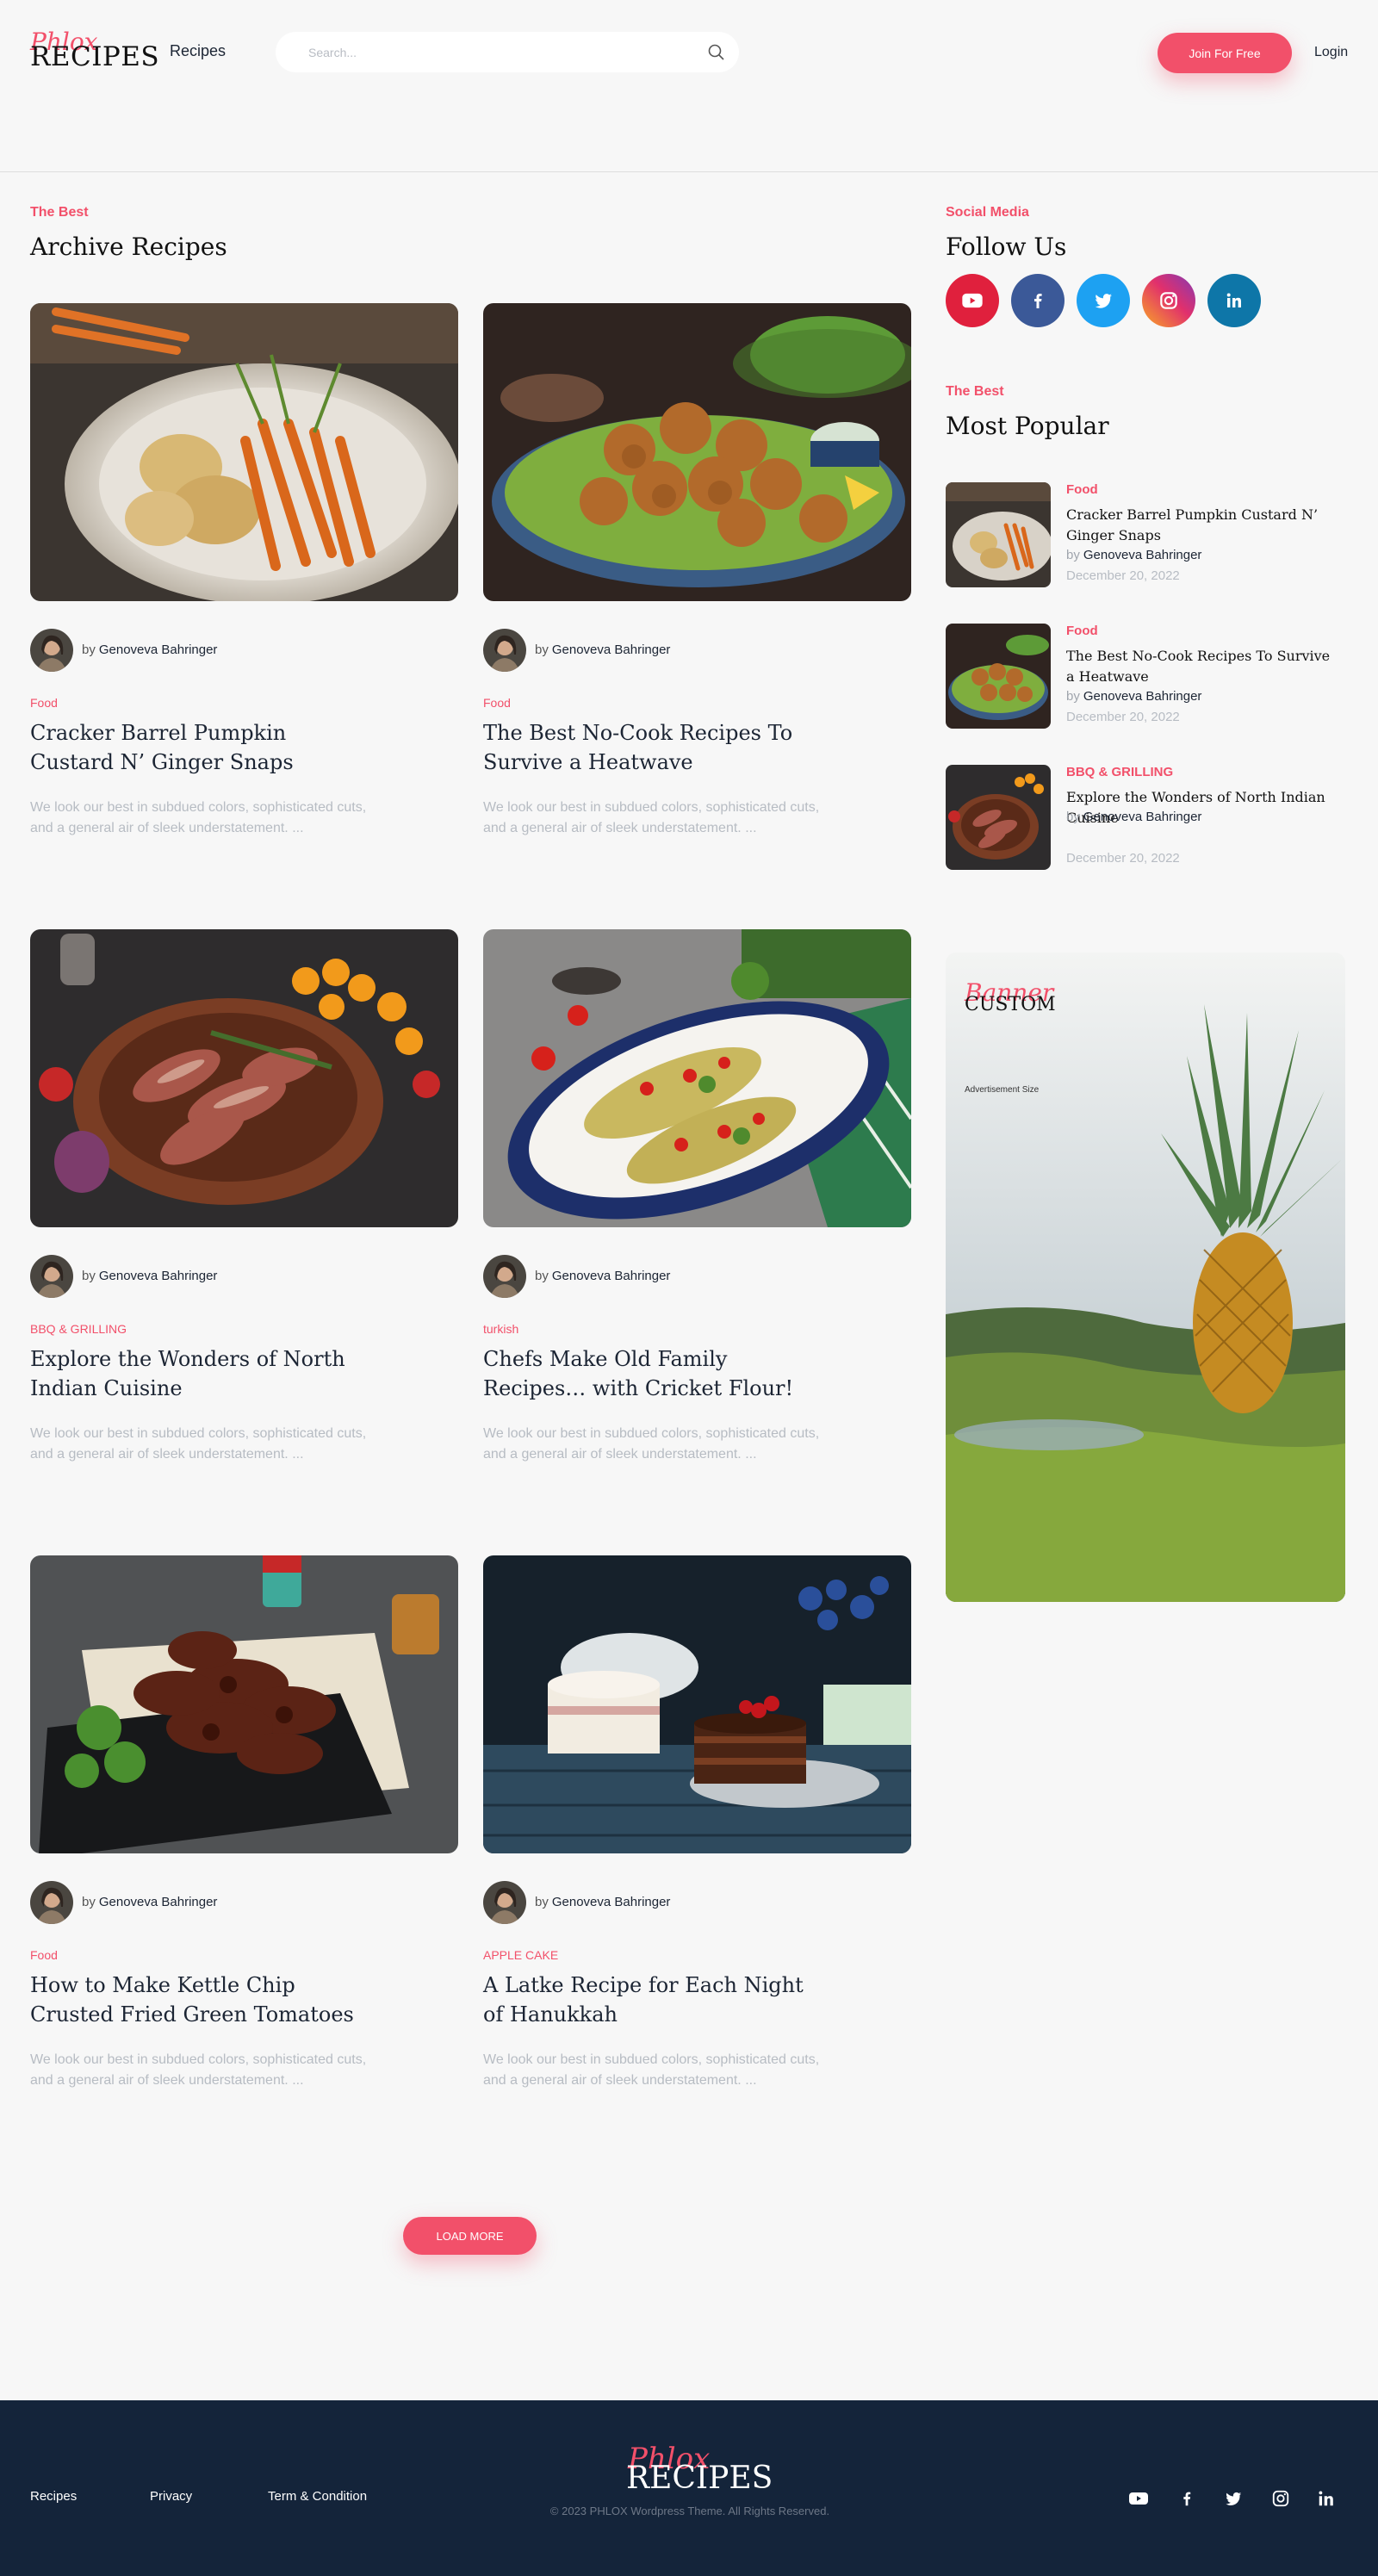 The image size is (1378, 2576). What do you see at coordinates (198, 51) in the screenshot?
I see `nav-recipes-link: Recipes` at bounding box center [198, 51].